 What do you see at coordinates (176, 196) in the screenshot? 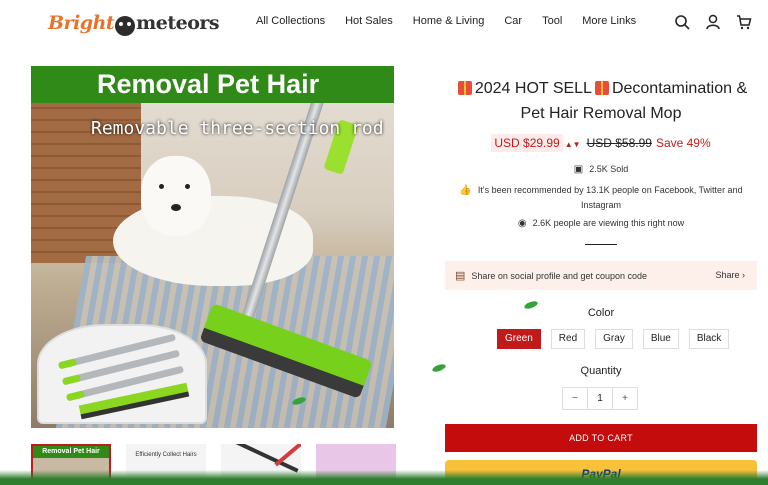
I see `dog-head` at bounding box center [176, 196].